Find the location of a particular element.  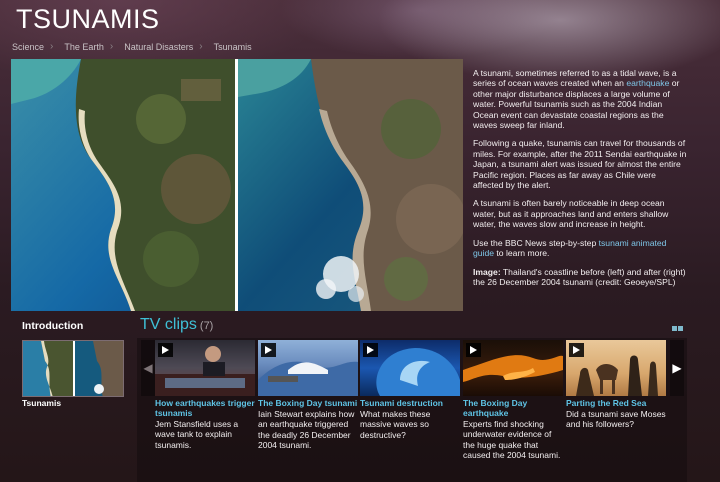

introduction-caption: Tsunamis is located at coordinates (41, 403).